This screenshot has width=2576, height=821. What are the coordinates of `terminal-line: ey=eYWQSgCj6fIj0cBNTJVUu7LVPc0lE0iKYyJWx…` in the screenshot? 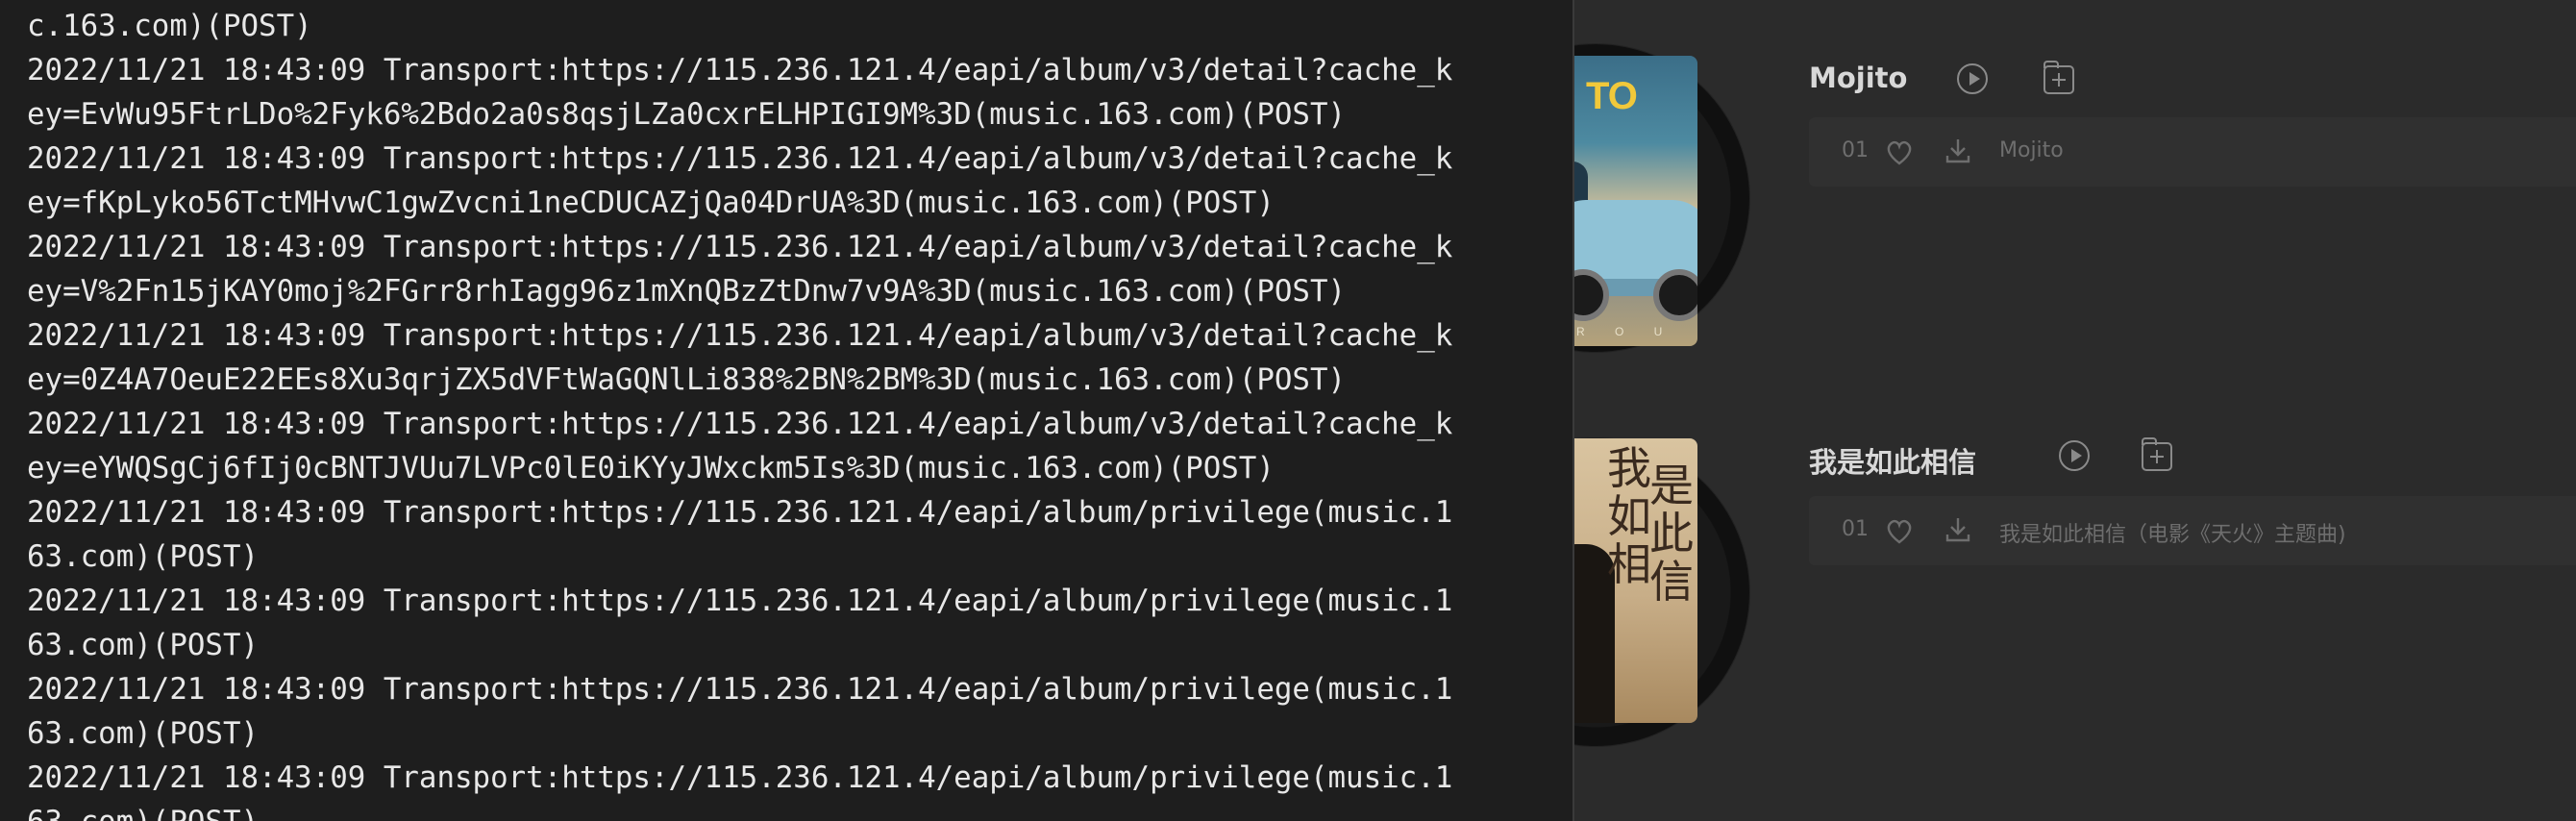 It's located at (651, 468).